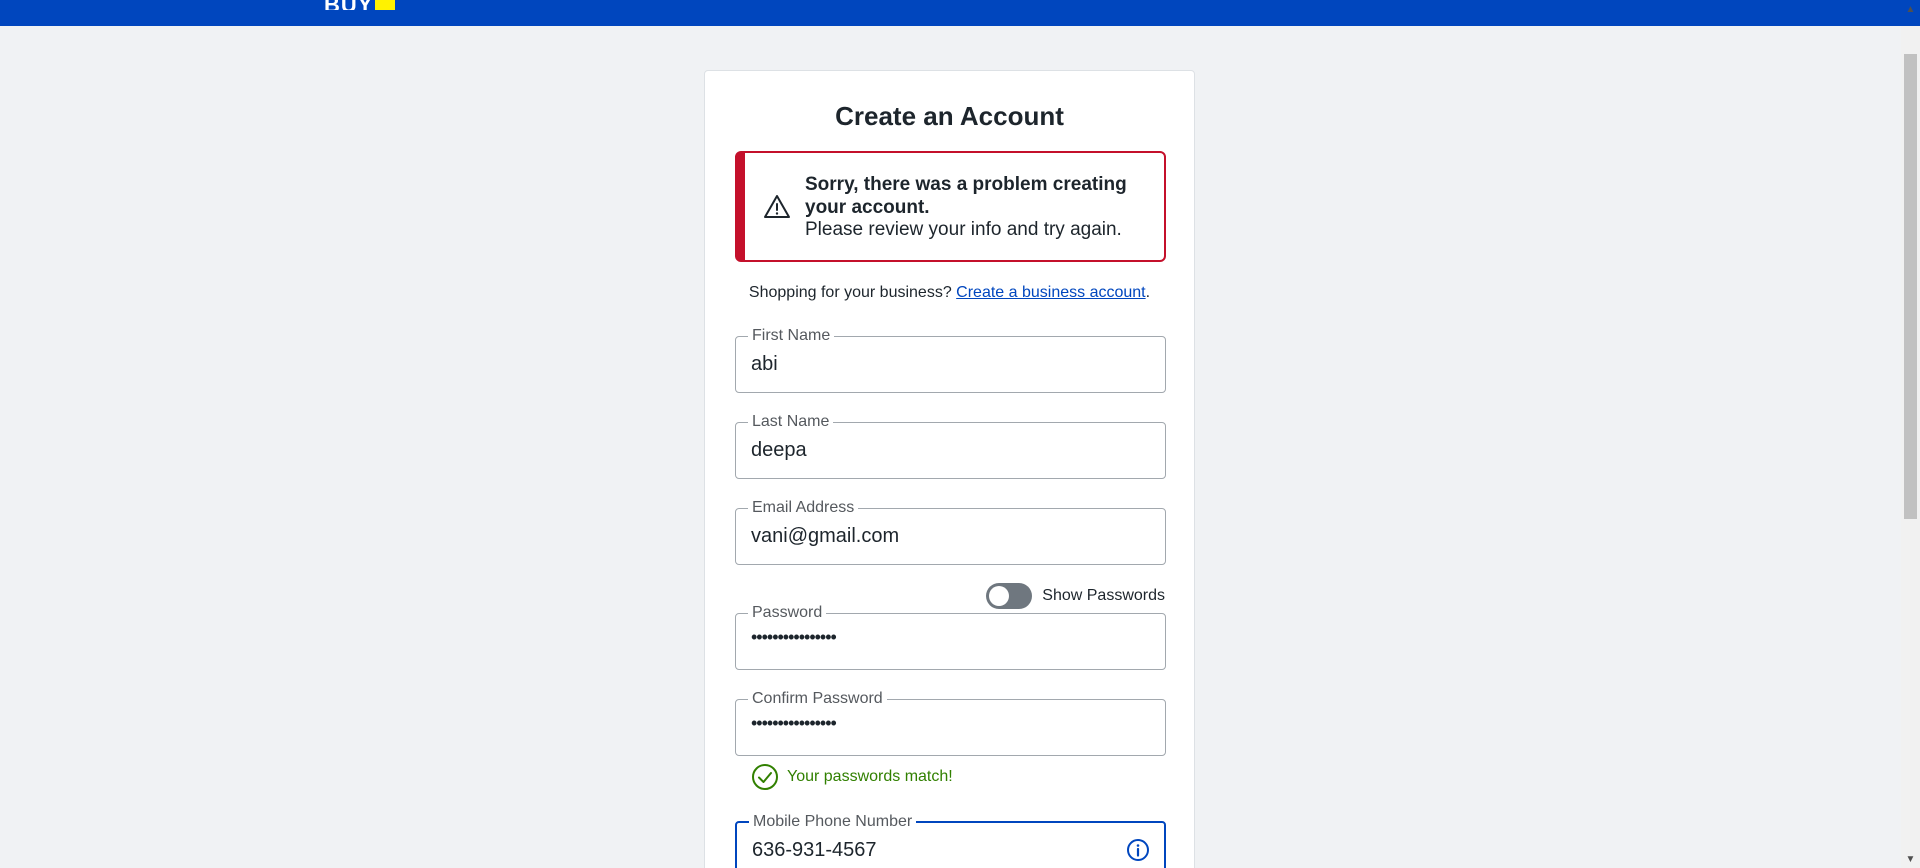  I want to click on scrollbar-thumb, so click(1910, 286).